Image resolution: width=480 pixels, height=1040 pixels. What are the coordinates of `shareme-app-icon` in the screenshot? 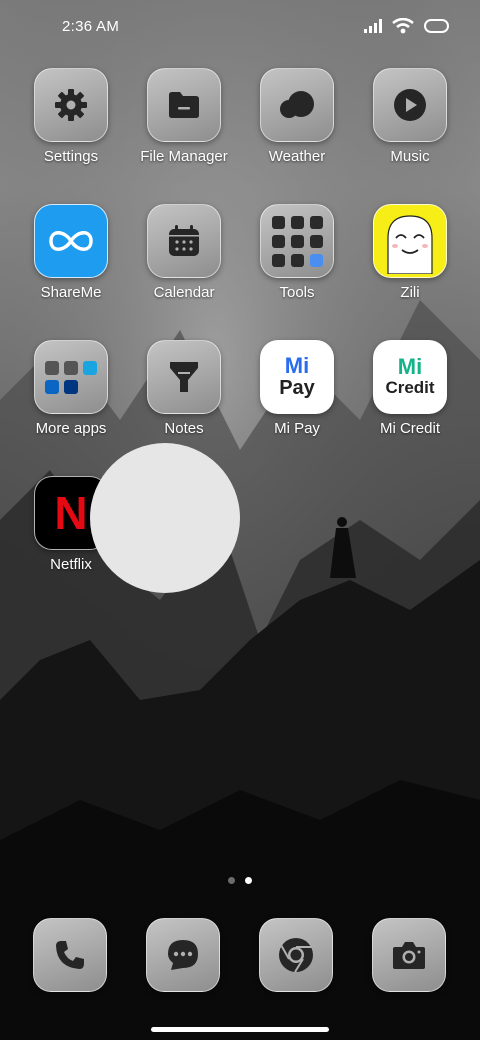 It's located at (71, 241).